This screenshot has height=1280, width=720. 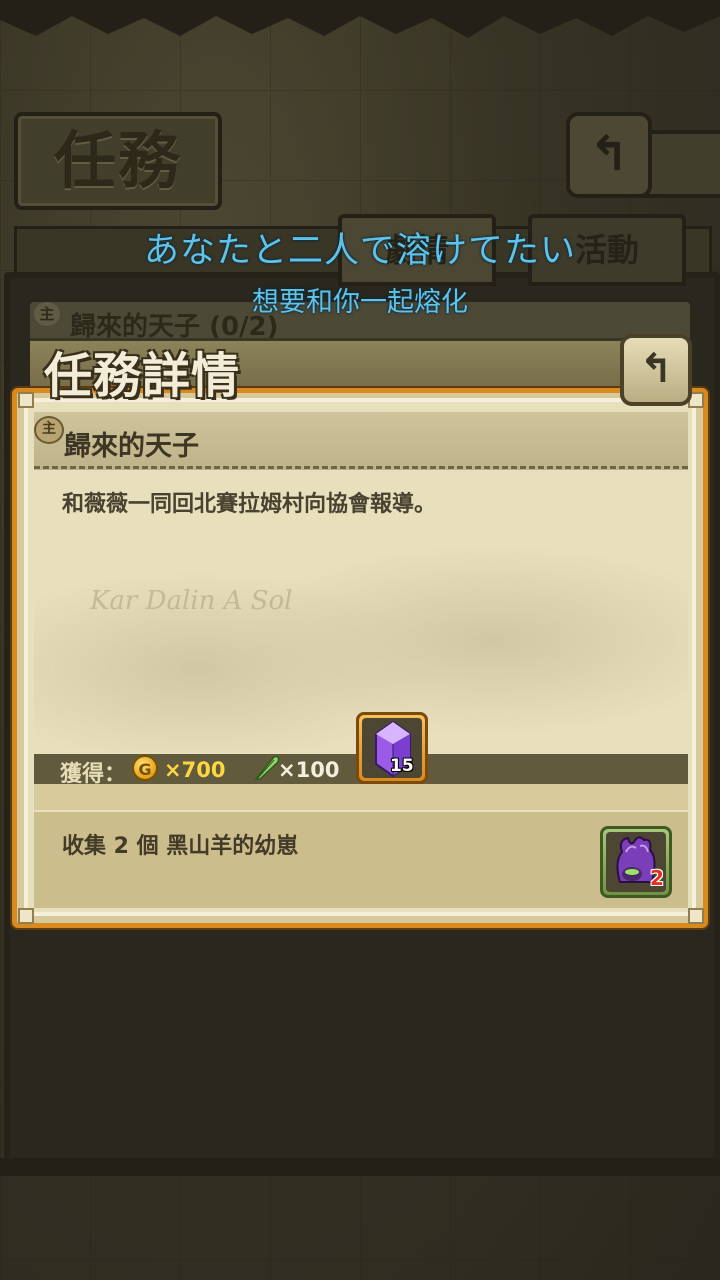 I want to click on reward-label: 獲得：, so click(x=93, y=774).